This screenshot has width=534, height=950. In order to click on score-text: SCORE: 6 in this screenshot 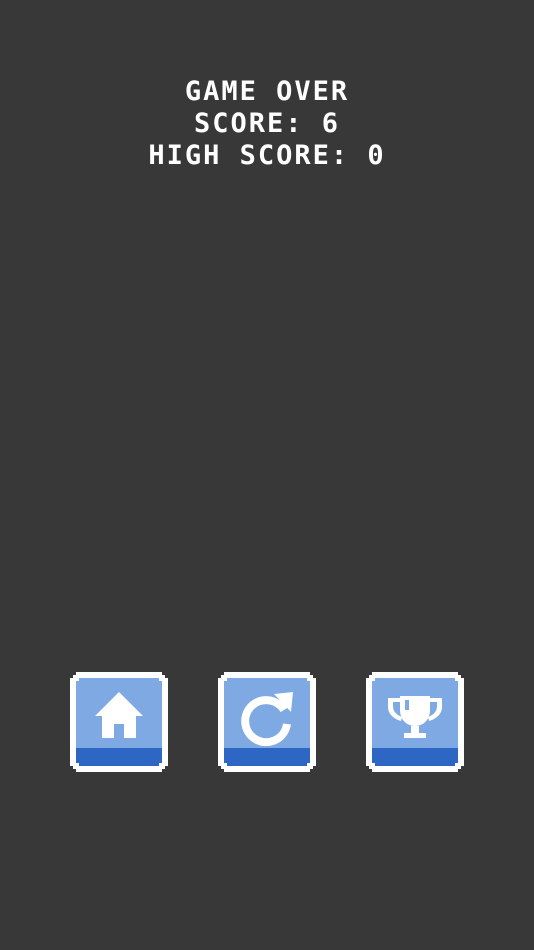, I will do `click(267, 123)`.